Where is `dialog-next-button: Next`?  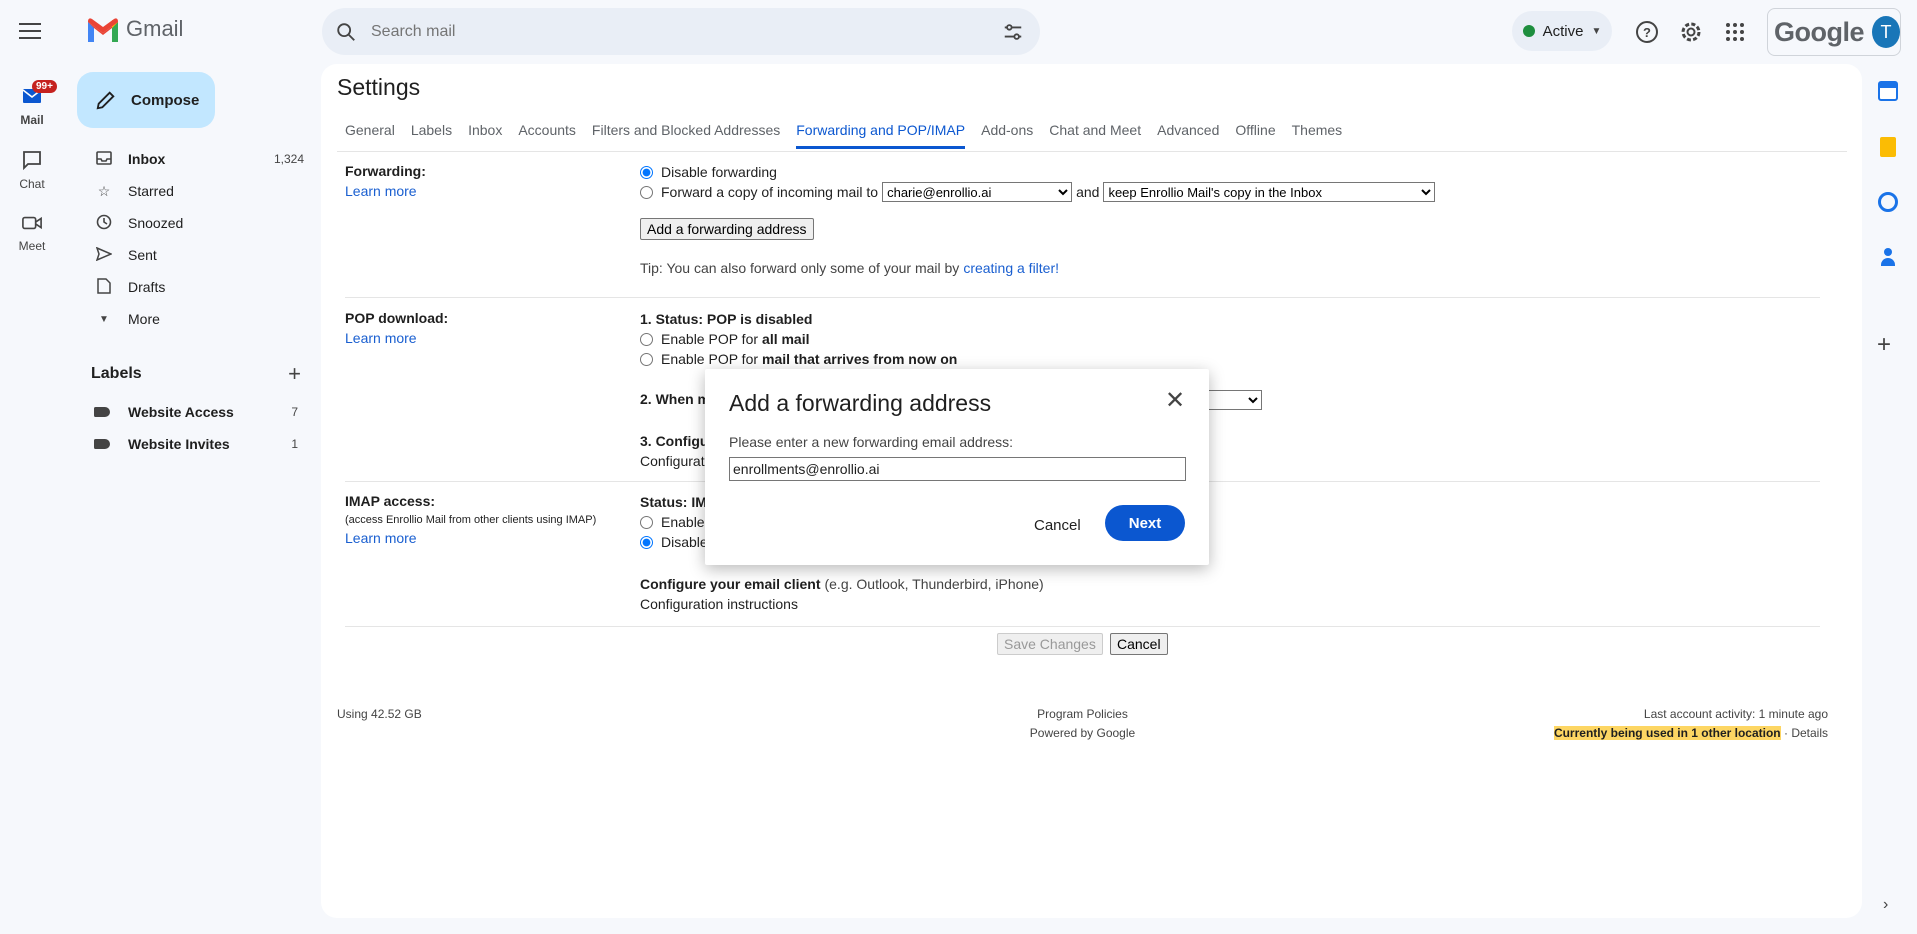
dialog-next-button: Next is located at coordinates (1145, 523).